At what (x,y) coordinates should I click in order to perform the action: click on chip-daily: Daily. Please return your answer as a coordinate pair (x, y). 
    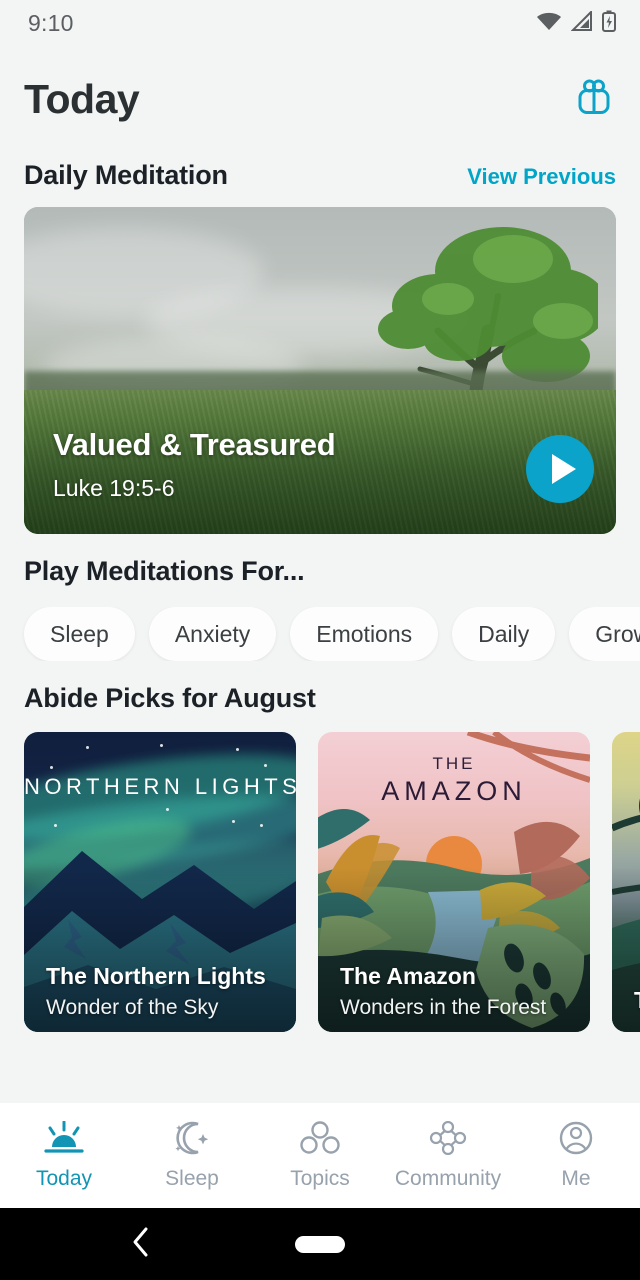
    Looking at the image, I should click on (504, 634).